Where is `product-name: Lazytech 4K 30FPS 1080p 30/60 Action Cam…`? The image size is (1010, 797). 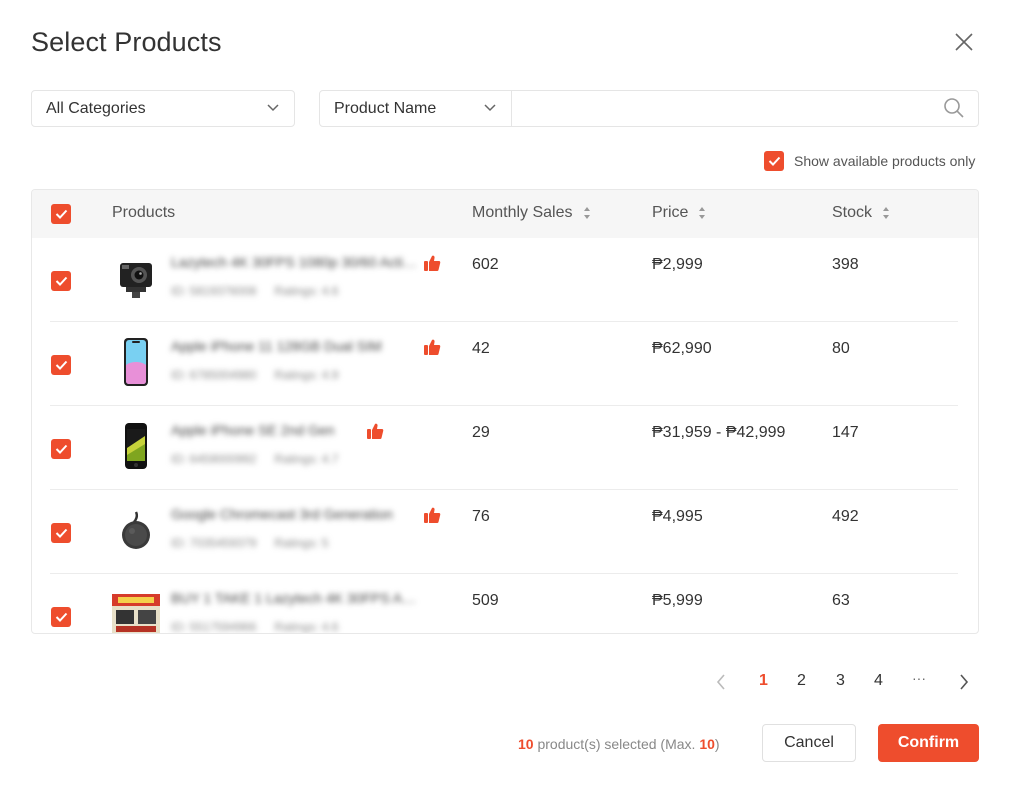
product-name: Lazytech 4K 30FPS 1080p 30/60 Action Cam… is located at coordinates (297, 264).